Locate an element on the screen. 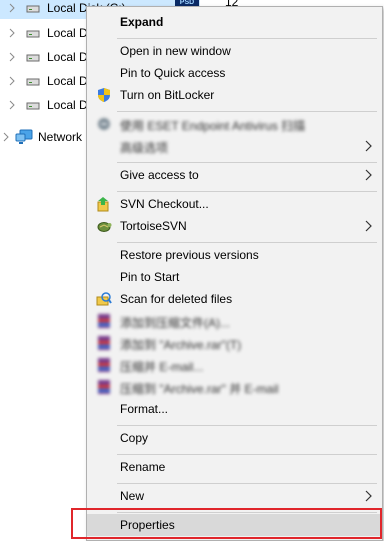 This screenshot has height=541, width=384. menu-item-tortoisesvn: TortoiseSVN is located at coordinates (234, 226).